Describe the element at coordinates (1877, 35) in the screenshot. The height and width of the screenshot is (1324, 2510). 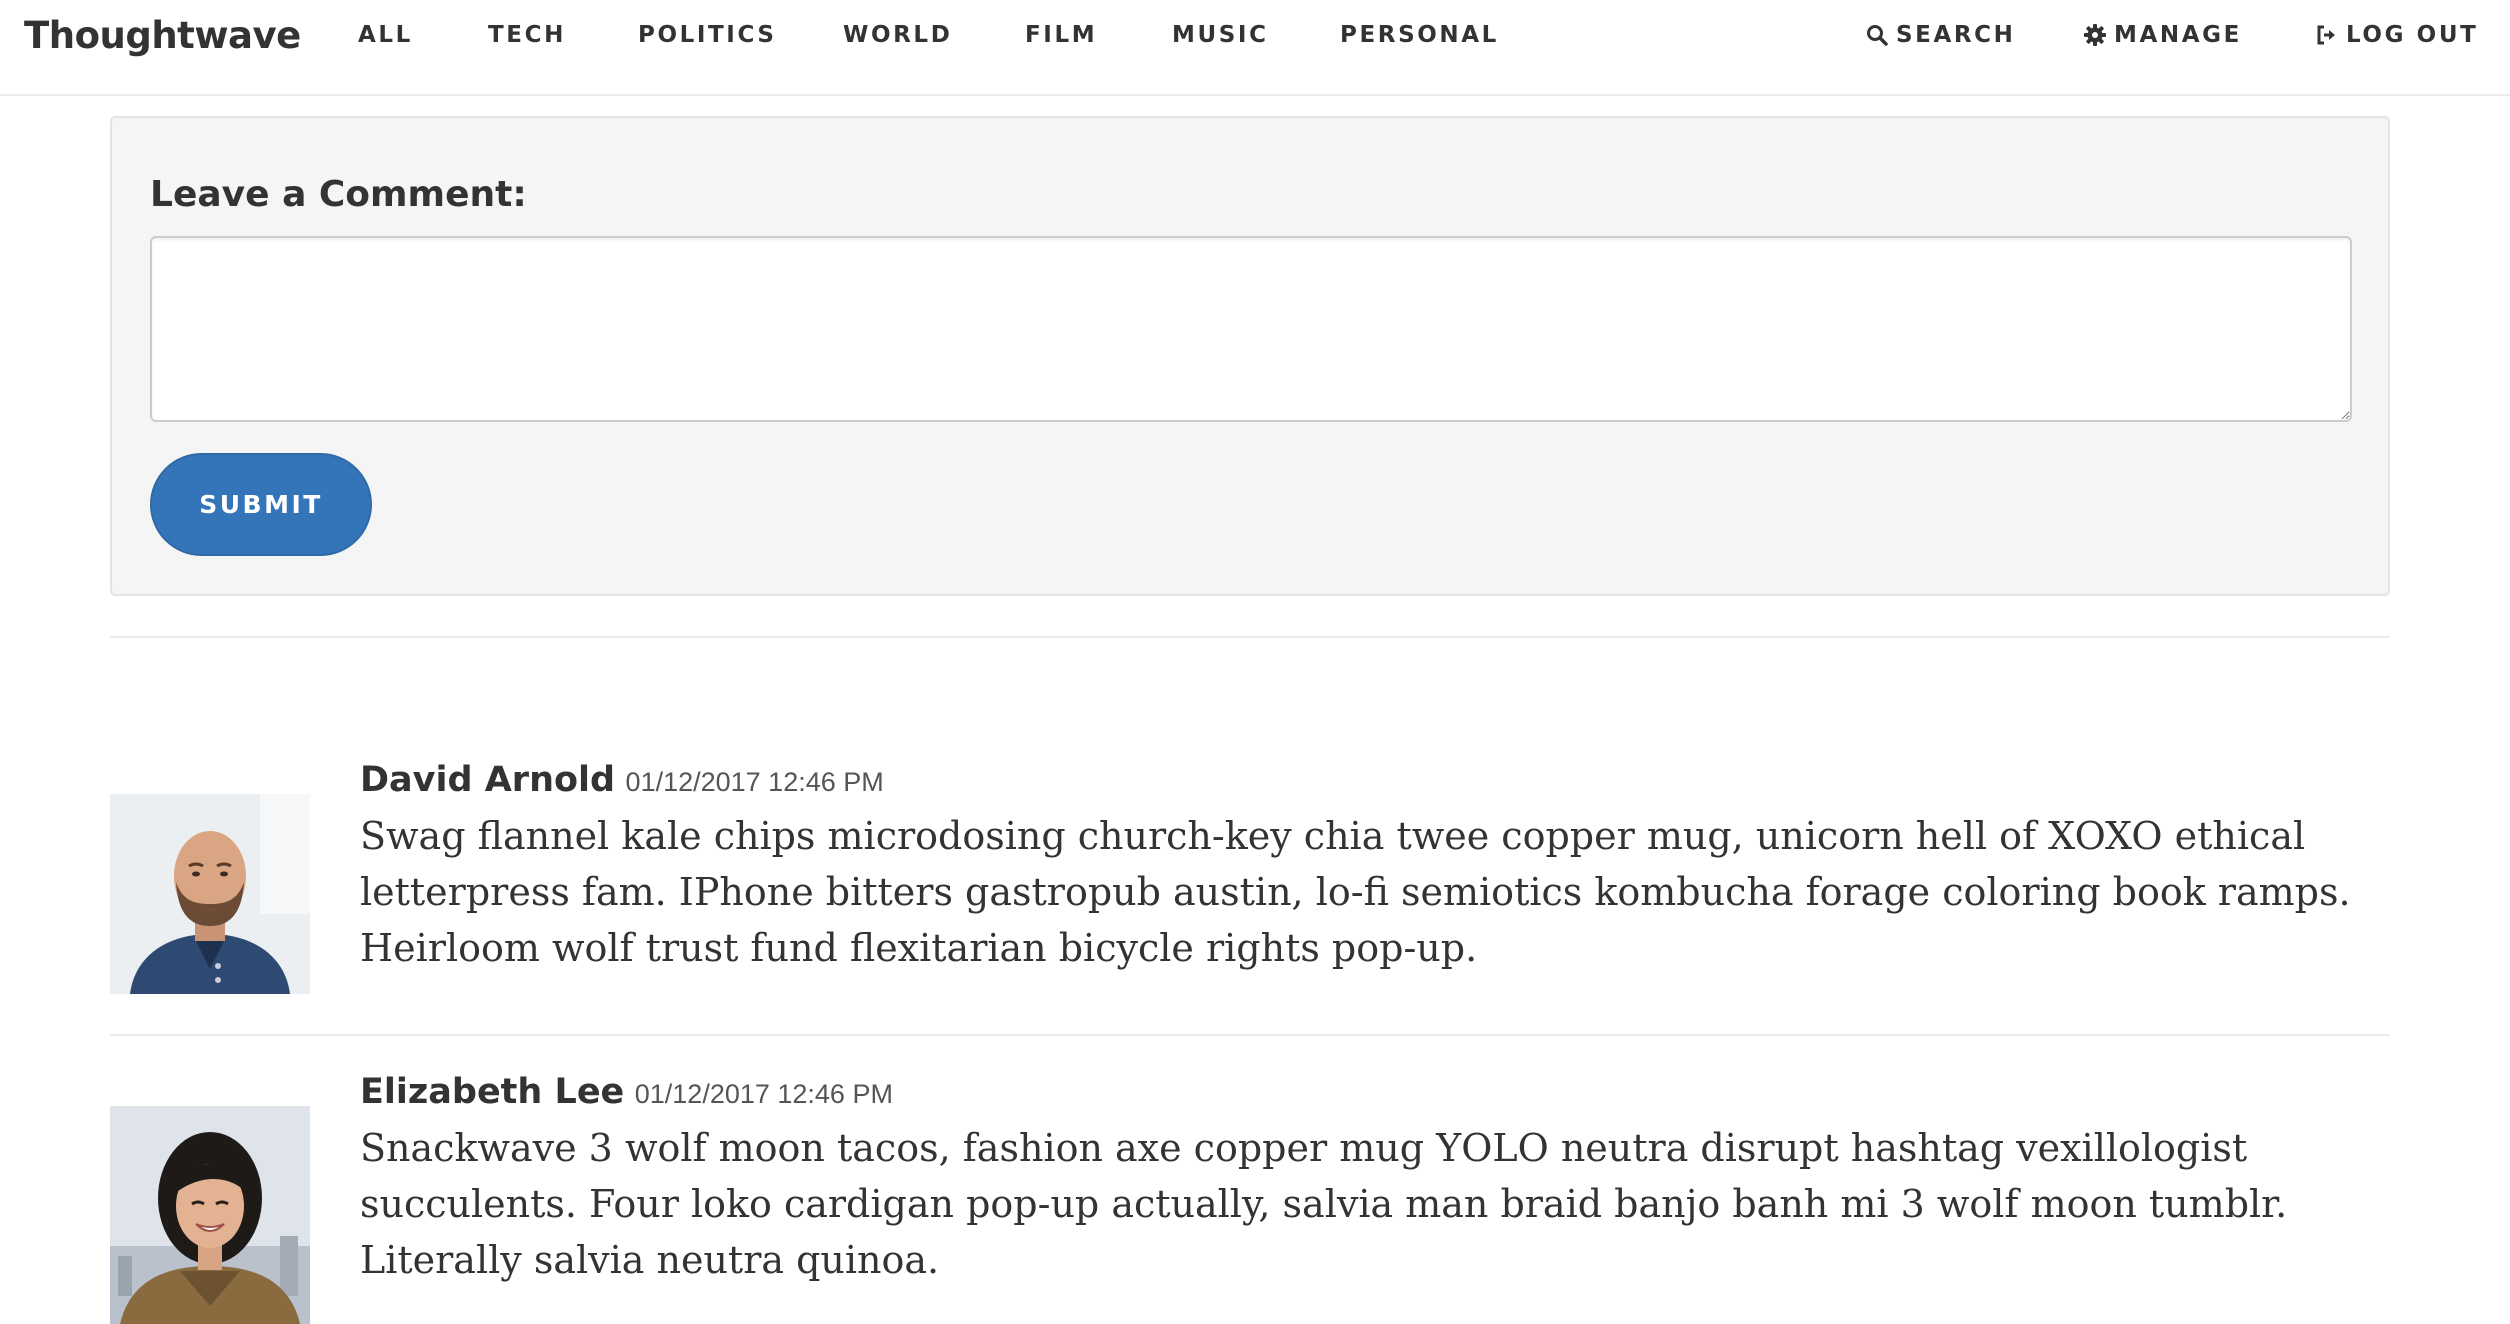
I see `search-icon` at that location.